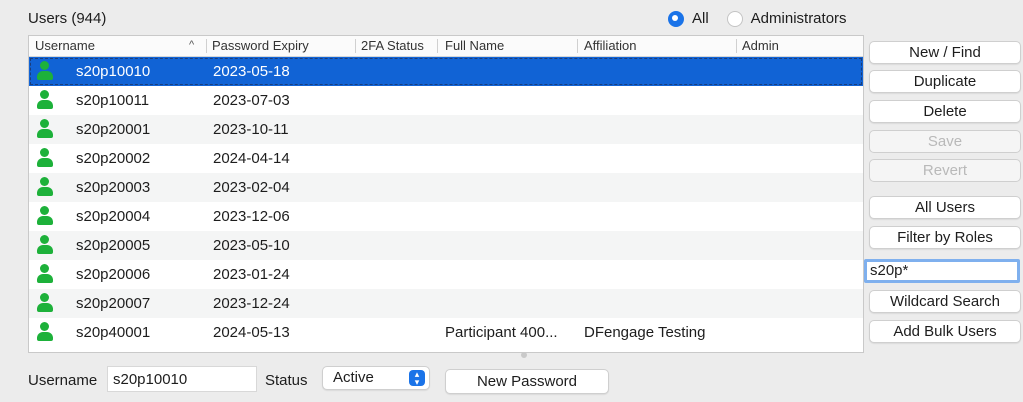 The height and width of the screenshot is (402, 1023). I want to click on cell-password-expiry: 2024-04-14, so click(251, 158).